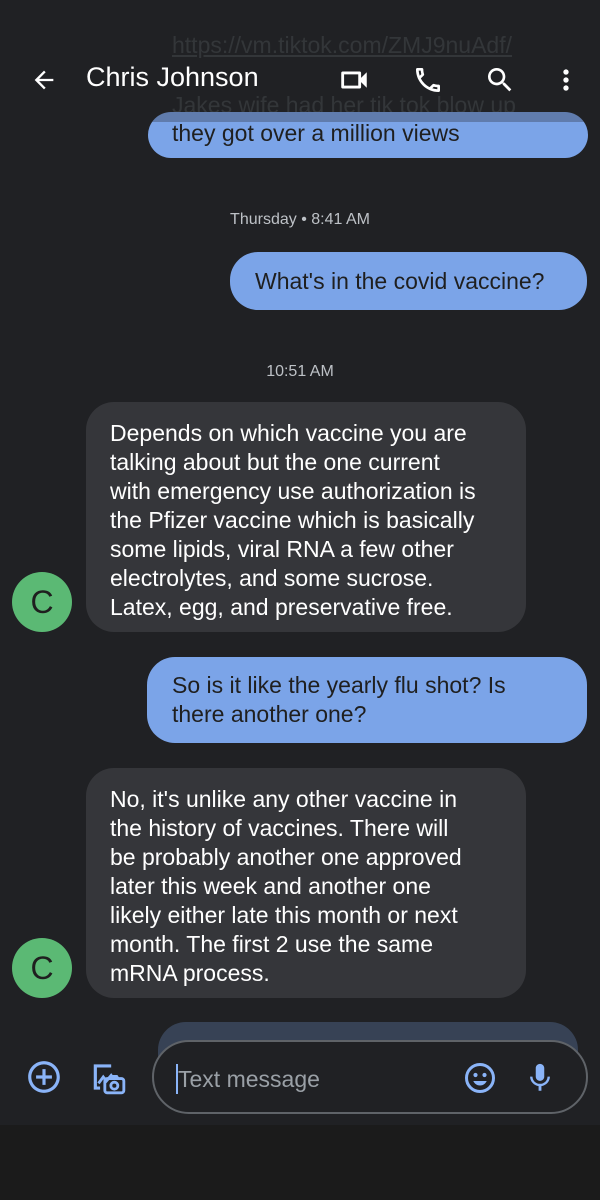 The image size is (600, 1200). I want to click on top-app-bar: Chris Johnson, so click(300, 61).